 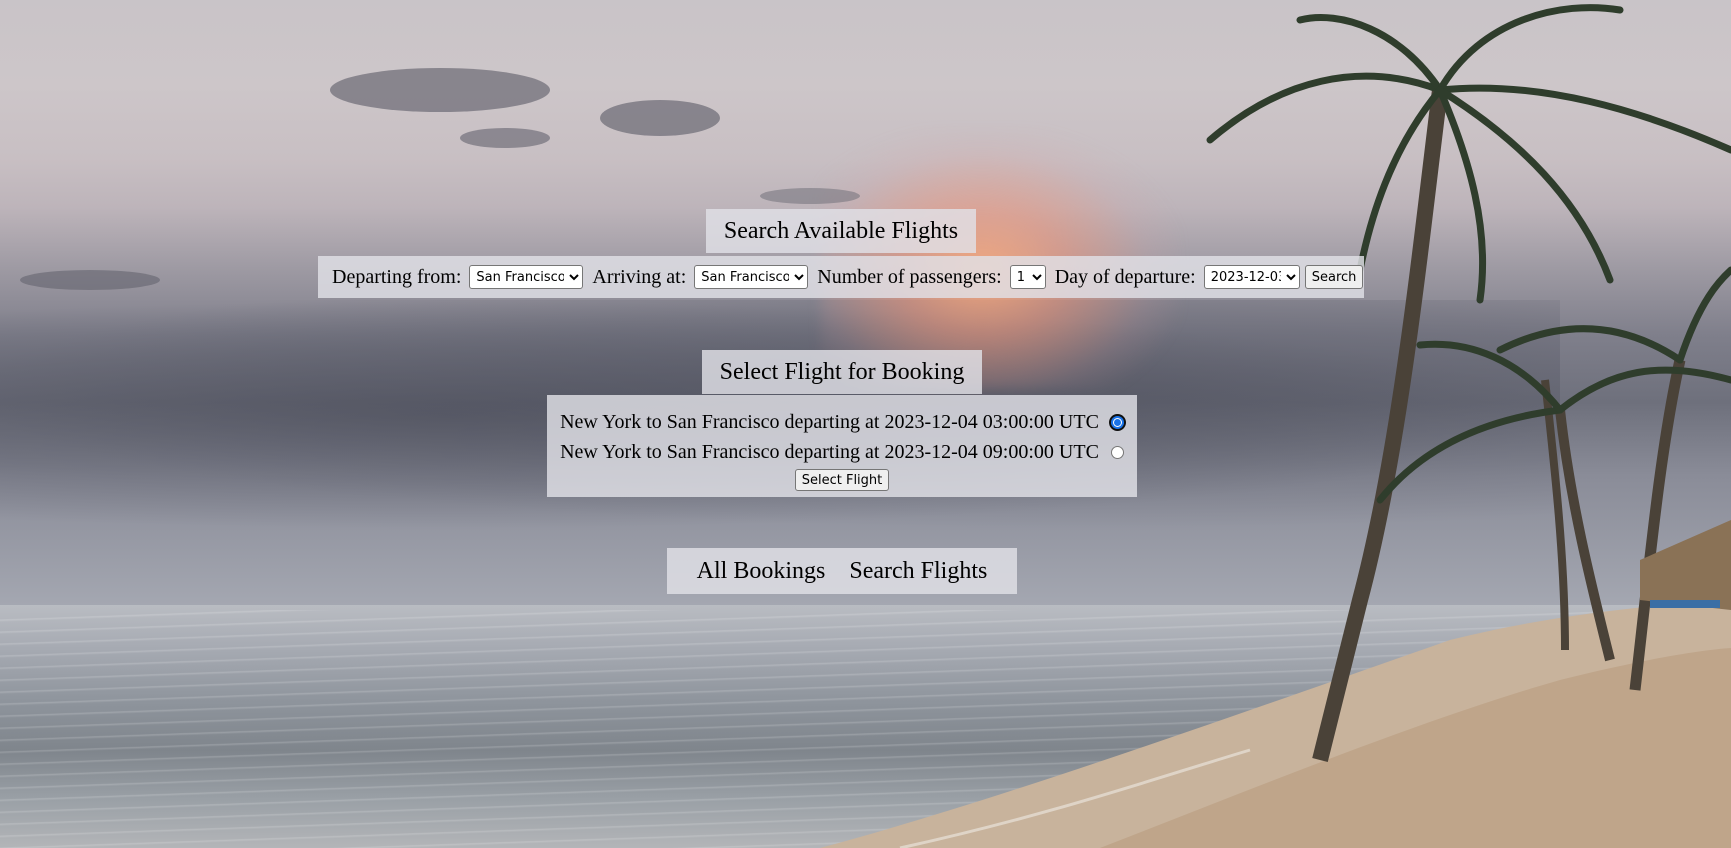 I want to click on all-bookings-link: All Bookings, so click(x=761, y=571).